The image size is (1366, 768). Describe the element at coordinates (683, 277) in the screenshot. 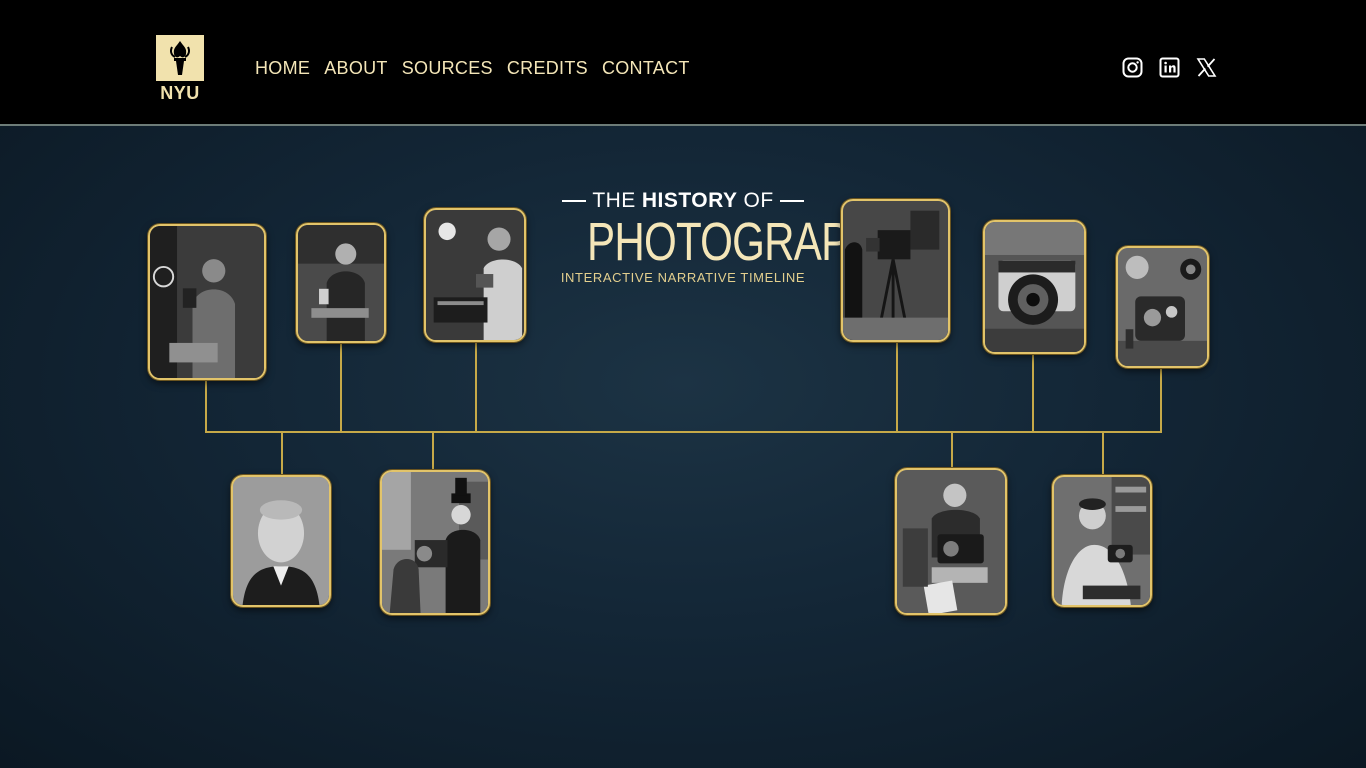

I see `title-subtitle: INTERACTIVE NARRATIVE TIMELINE` at that location.